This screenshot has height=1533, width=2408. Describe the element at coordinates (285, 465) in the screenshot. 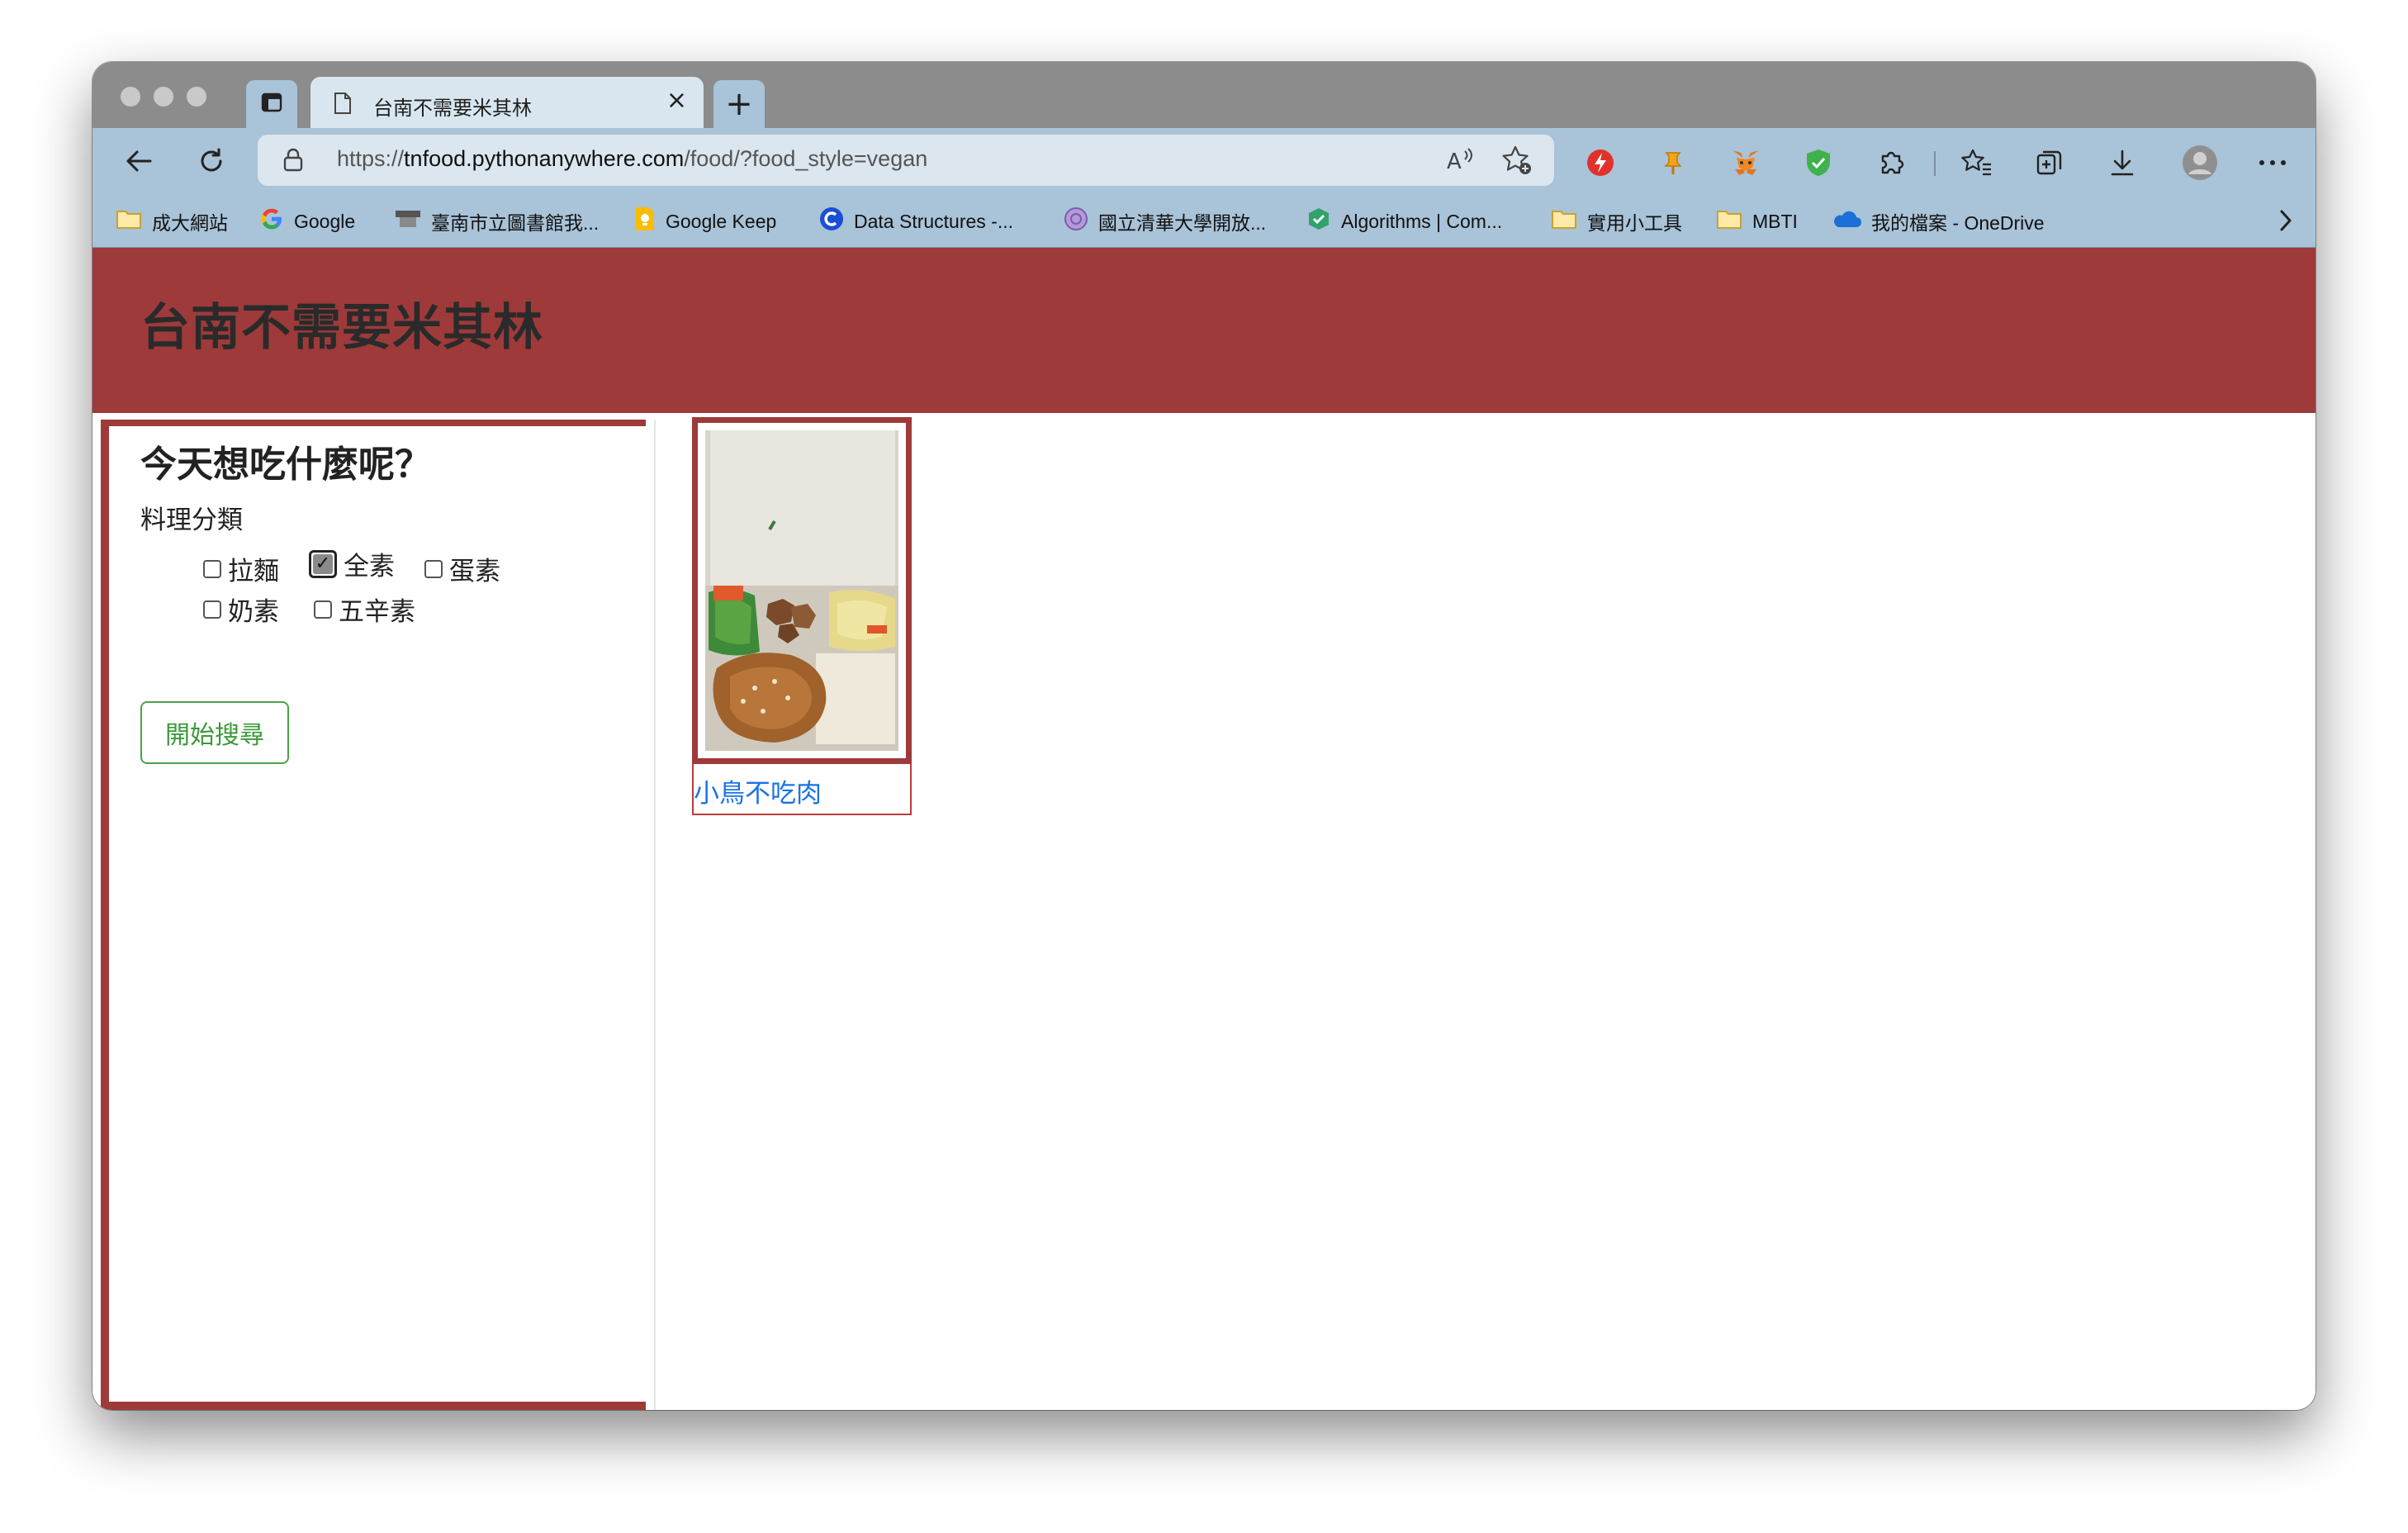

I see `sidebar-heading: 今天想吃什麼呢？` at that location.